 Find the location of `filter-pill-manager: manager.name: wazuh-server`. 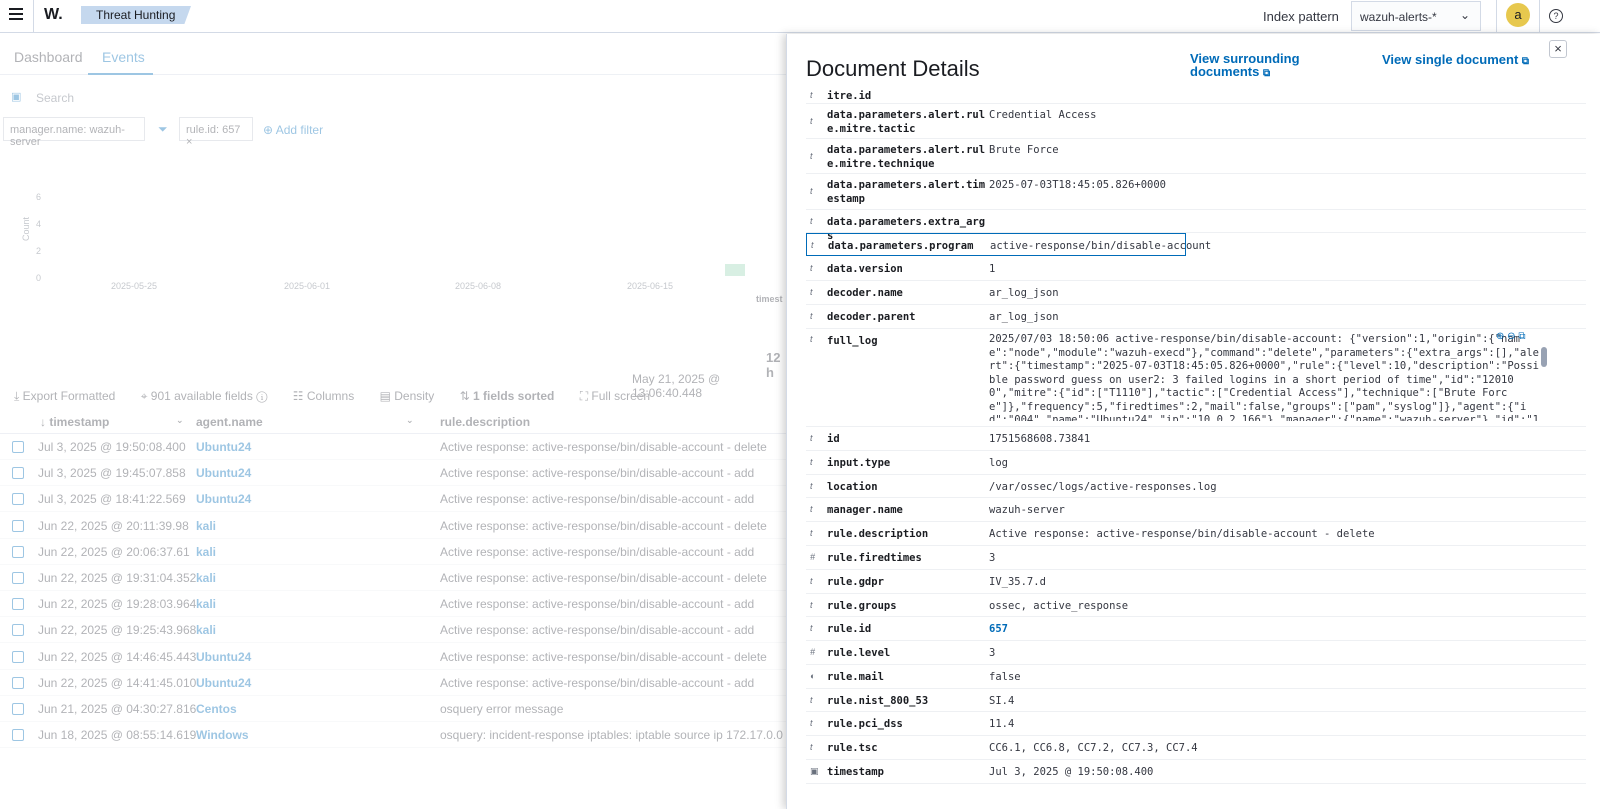

filter-pill-manager: manager.name: wazuh-server is located at coordinates (74, 132).